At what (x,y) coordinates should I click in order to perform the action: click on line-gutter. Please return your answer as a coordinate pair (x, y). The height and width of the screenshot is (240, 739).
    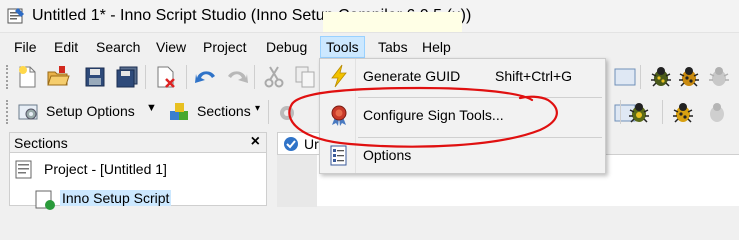
    Looking at the image, I should click on (297, 181).